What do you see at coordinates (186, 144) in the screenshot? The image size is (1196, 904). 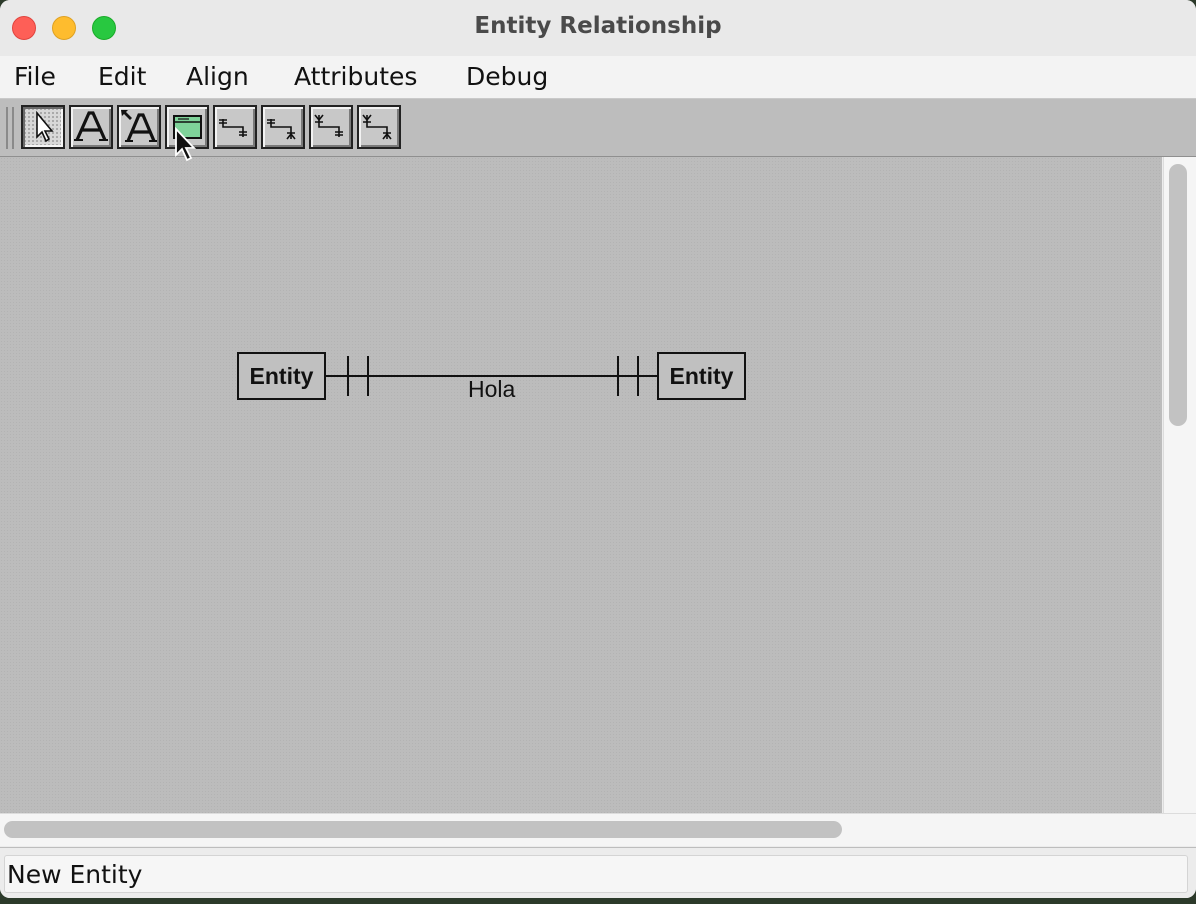 I see `mouse-cursor-icon` at bounding box center [186, 144].